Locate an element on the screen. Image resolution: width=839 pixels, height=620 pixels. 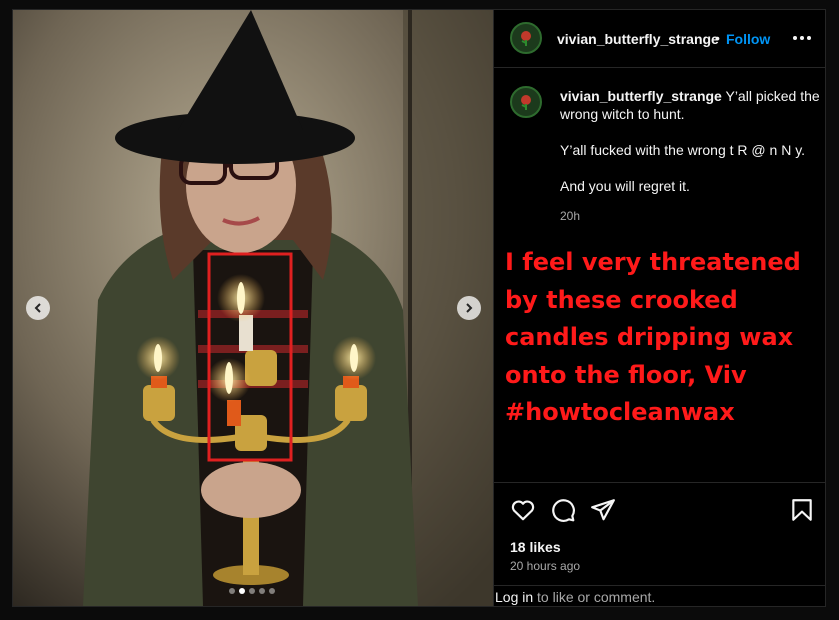
comment-icon is located at coordinates (563, 510).